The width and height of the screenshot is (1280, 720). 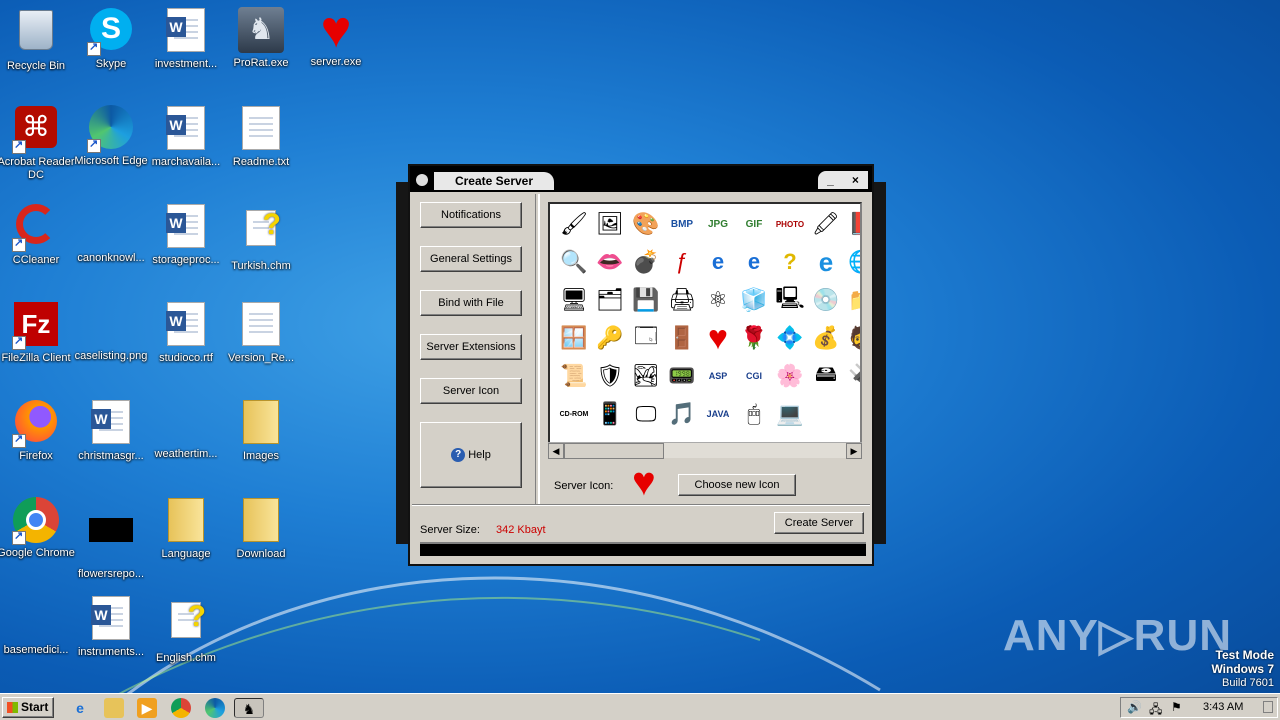 I want to click on printer-computer-icon: 🖨, so click(x=682, y=300).